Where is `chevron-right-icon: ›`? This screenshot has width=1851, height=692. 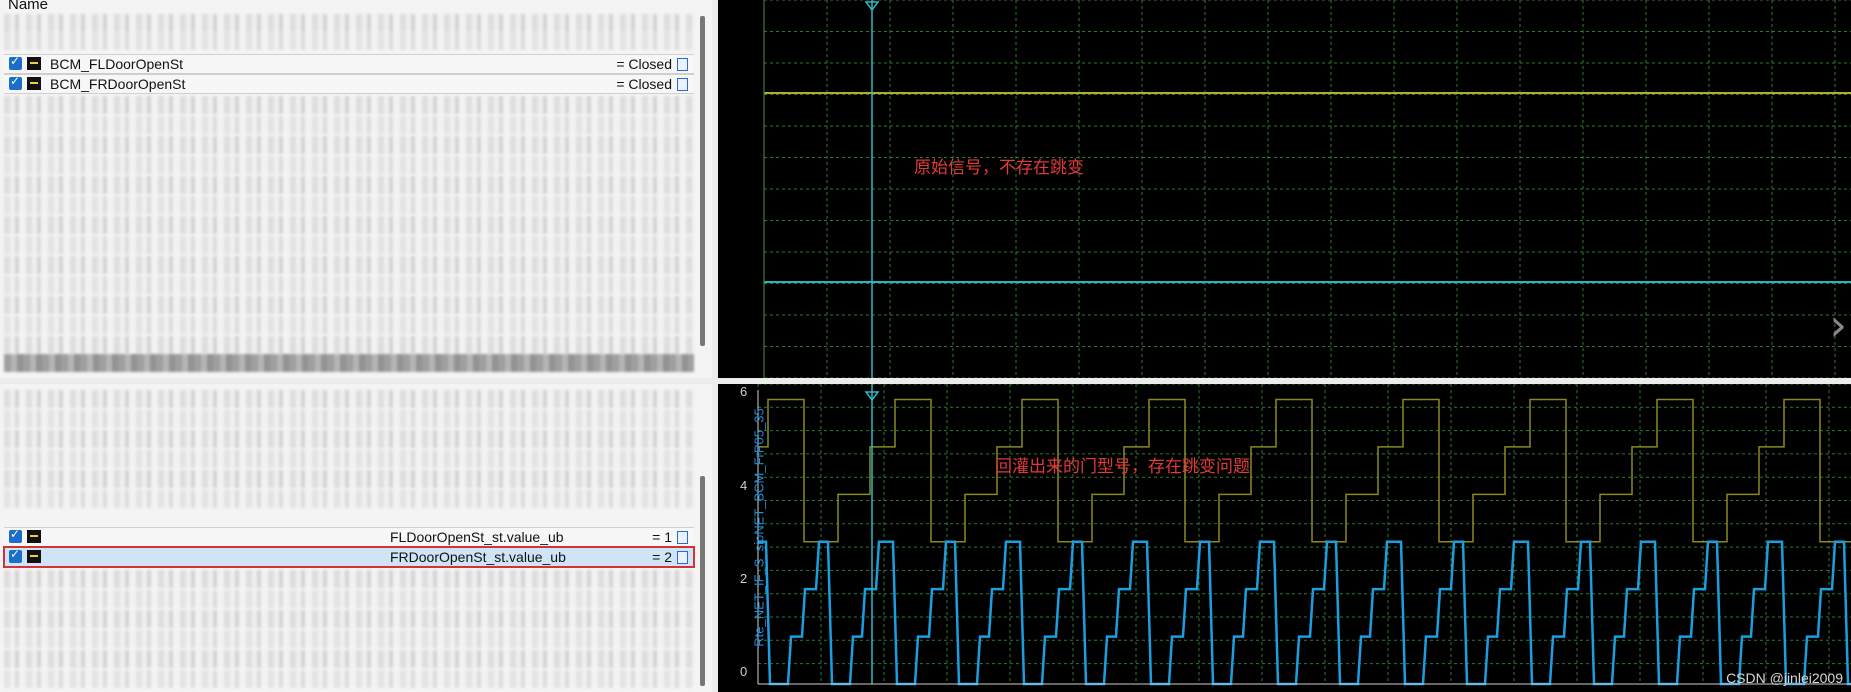
chevron-right-icon: › is located at coordinates (1838, 325).